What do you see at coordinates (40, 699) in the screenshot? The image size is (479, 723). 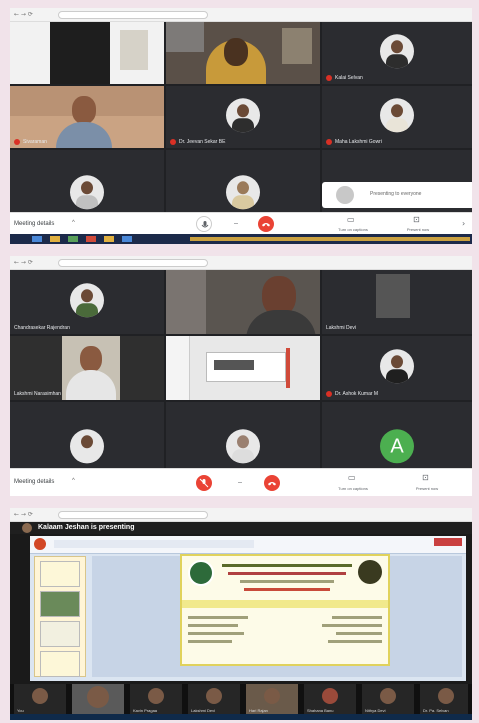 I see `participant-thumb: You` at bounding box center [40, 699].